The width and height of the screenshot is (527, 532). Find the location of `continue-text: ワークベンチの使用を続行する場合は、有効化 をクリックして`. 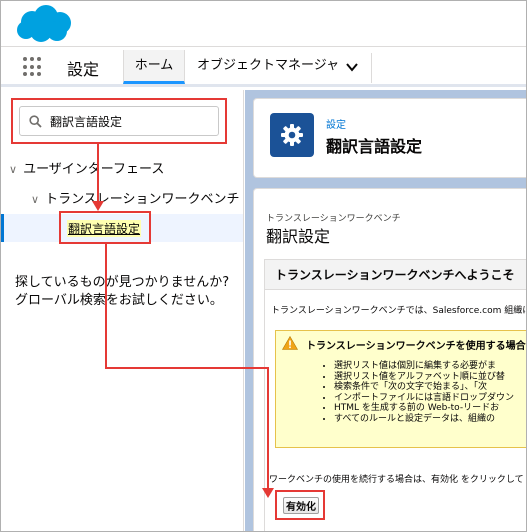

continue-text: ワークベンチの使用を続行する場合は、有効化 をクリックして is located at coordinates (396, 480).